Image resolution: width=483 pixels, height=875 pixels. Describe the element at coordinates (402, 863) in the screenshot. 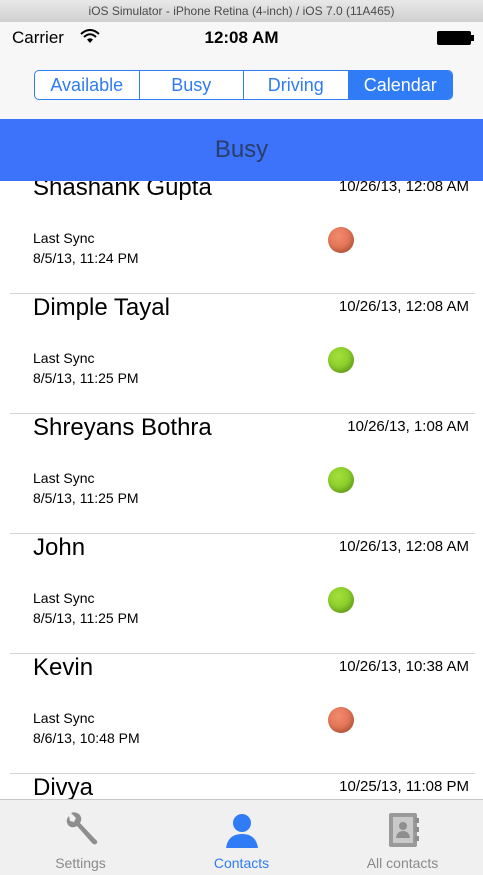

I see `tab-label: All contacts` at that location.